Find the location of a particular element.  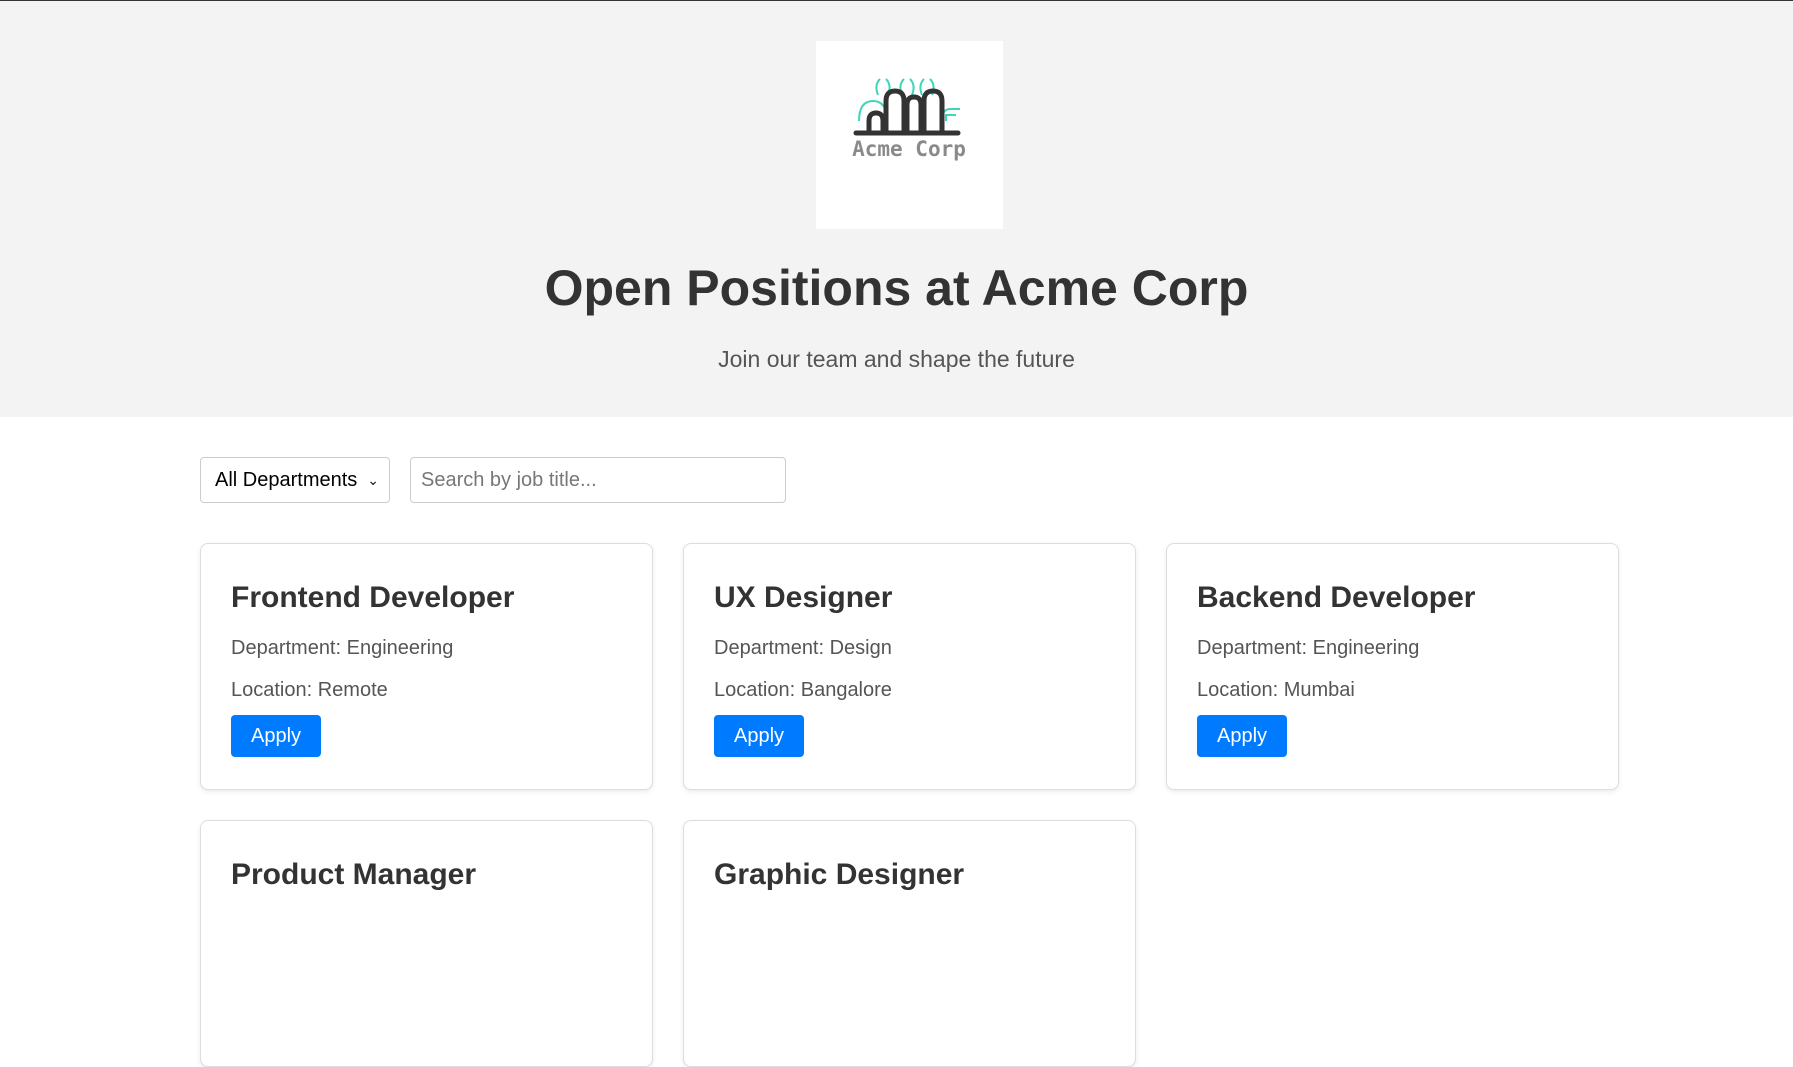

job-title: Graphic Designer is located at coordinates (839, 874).